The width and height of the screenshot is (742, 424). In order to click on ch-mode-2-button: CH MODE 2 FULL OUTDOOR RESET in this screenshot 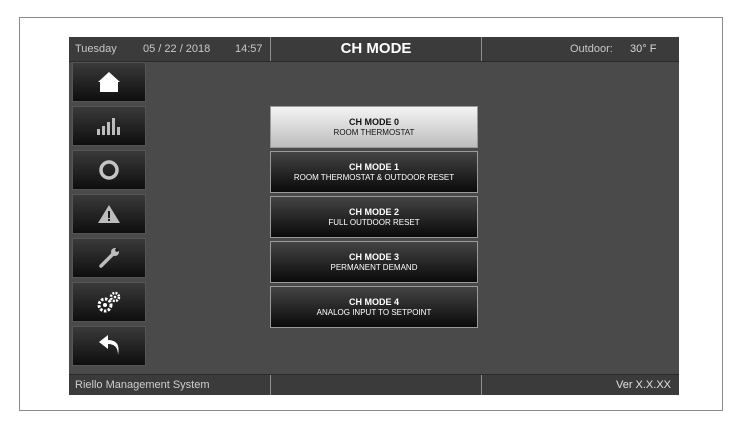, I will do `click(374, 217)`.